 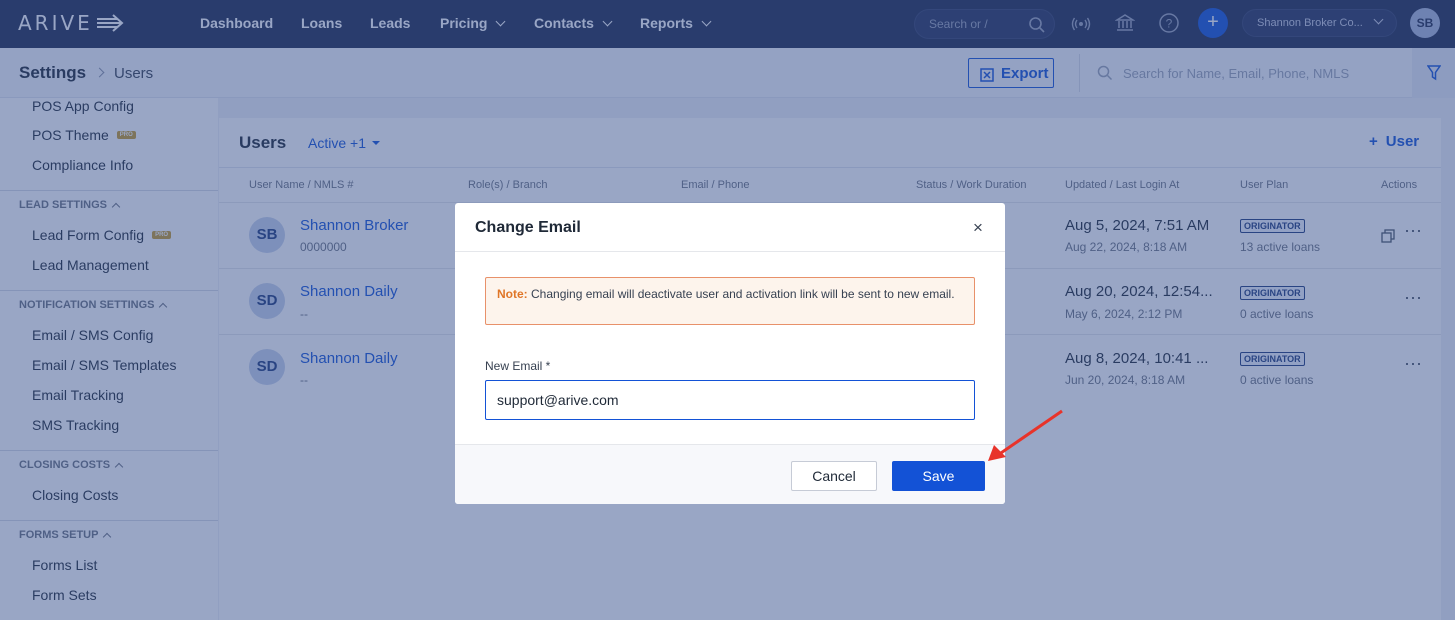 What do you see at coordinates (512, 294) in the screenshot?
I see `note-label: Note:` at bounding box center [512, 294].